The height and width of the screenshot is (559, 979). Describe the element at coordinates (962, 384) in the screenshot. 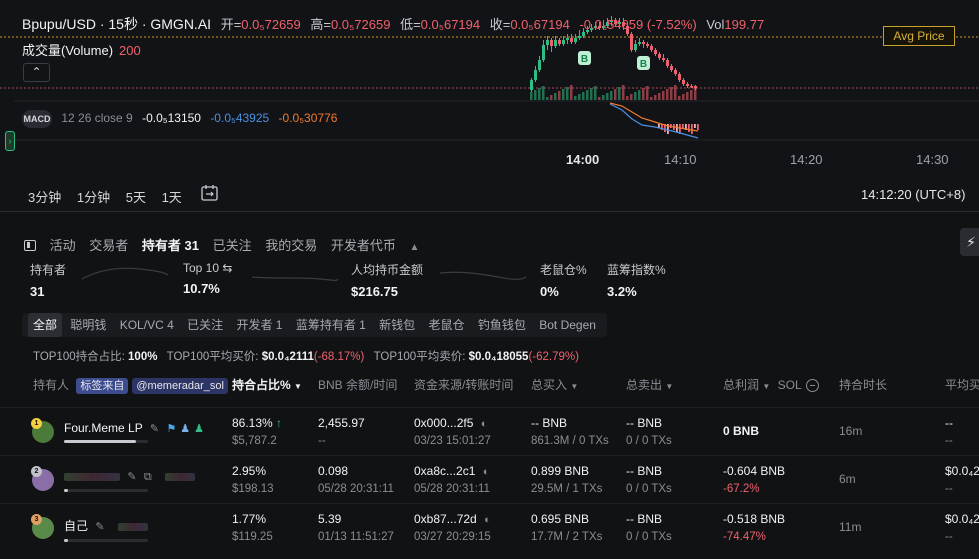

I see `col-avg-buy: 平均买` at that location.